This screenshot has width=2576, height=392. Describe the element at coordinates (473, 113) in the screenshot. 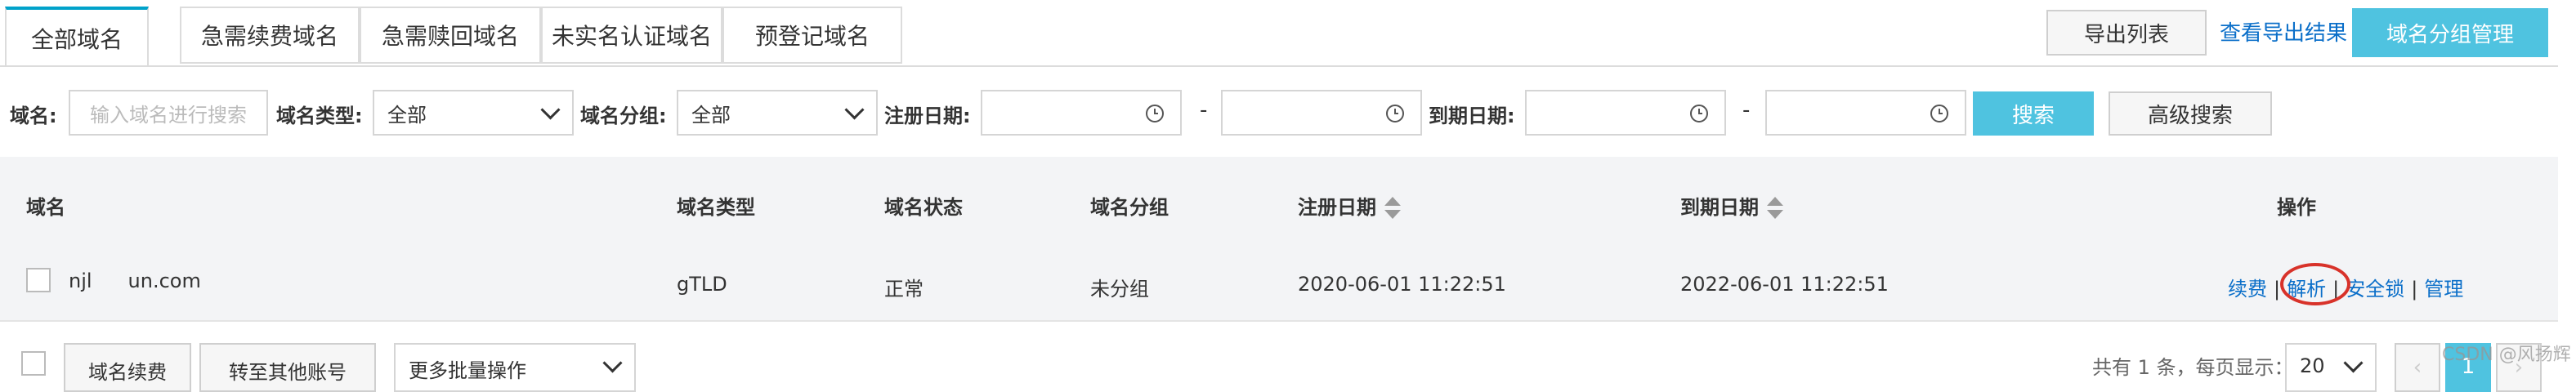

I see `type-select: 全部` at that location.